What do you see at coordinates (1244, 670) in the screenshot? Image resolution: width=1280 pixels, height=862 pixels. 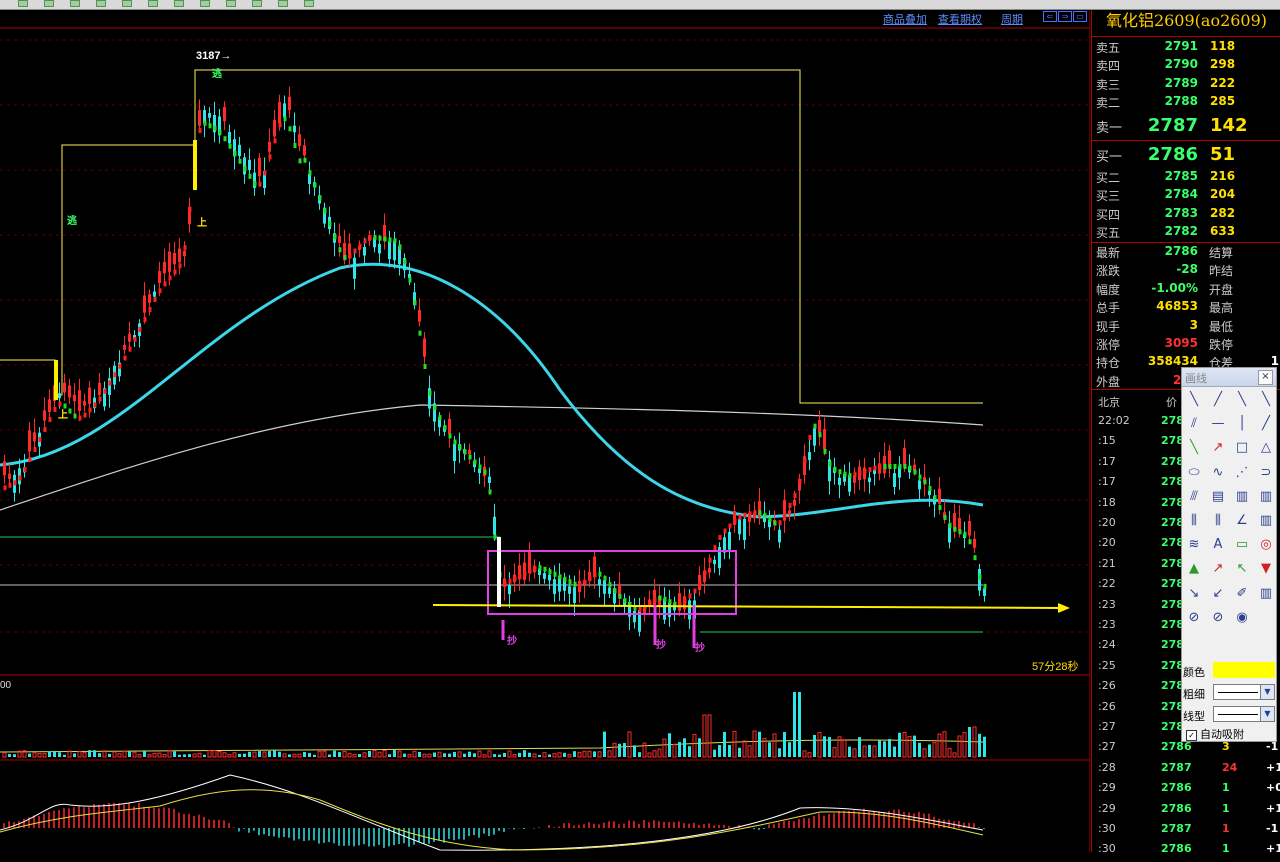 I see `color-swatch` at bounding box center [1244, 670].